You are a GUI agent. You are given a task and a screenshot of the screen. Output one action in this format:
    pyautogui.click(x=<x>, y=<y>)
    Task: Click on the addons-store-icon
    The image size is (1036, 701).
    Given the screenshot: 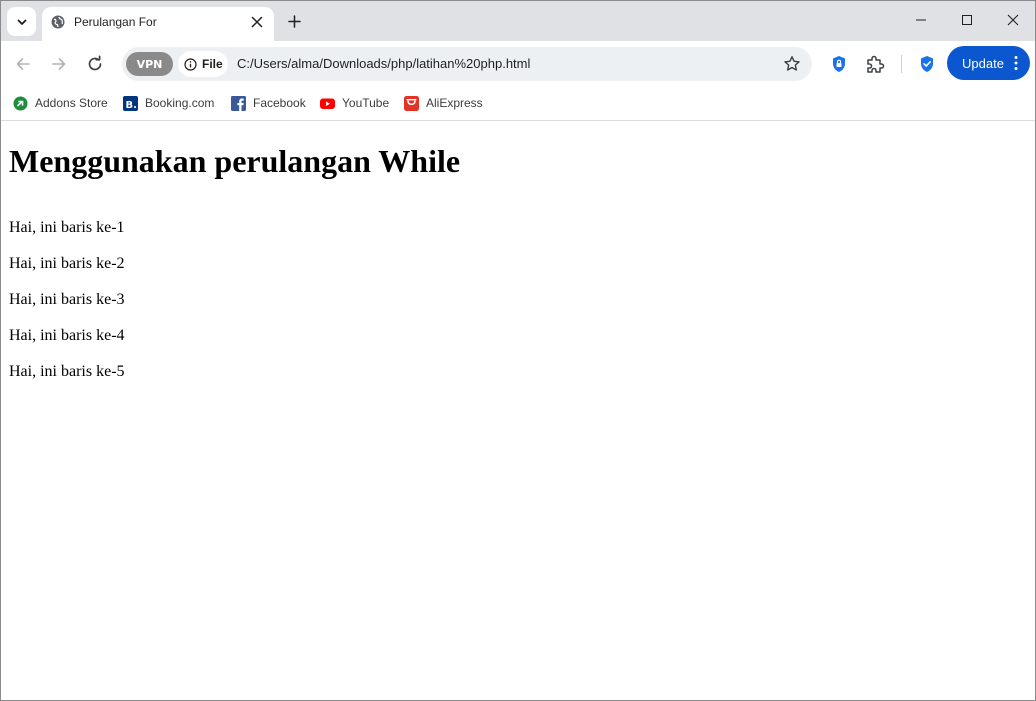 What is the action you would take?
    pyautogui.click(x=20, y=103)
    